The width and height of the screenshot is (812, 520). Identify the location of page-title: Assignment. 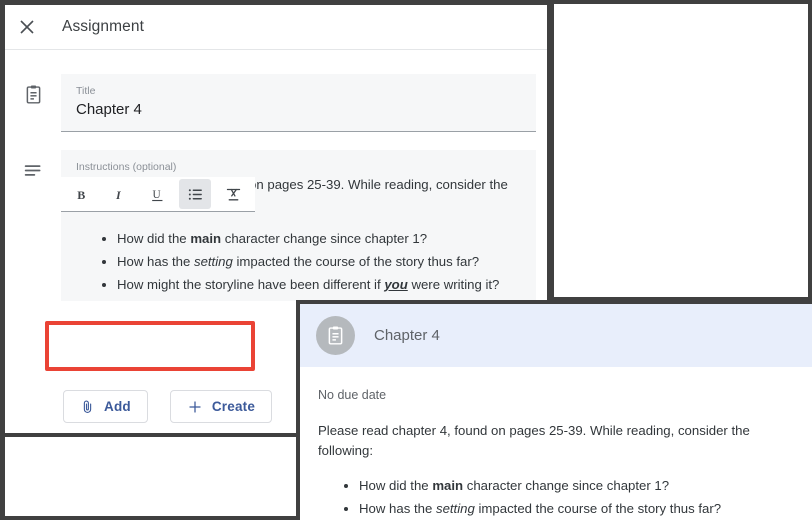
(103, 26).